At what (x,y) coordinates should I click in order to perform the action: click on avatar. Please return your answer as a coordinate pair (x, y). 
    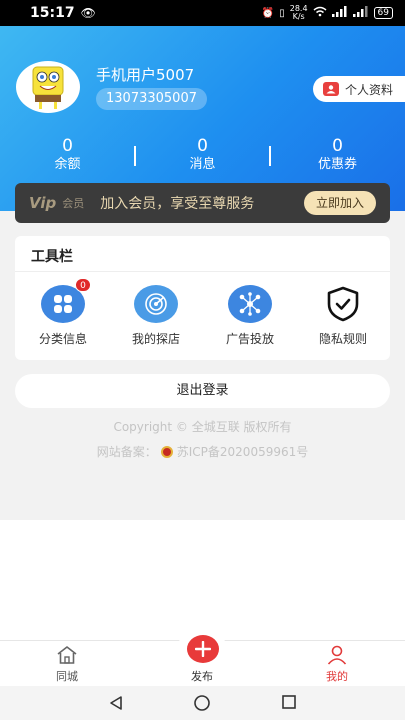
    Looking at the image, I should click on (48, 87).